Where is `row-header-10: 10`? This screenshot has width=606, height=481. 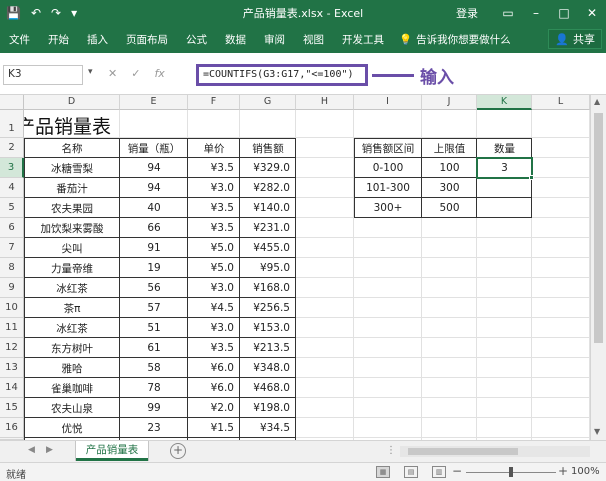
row-header-10: 10 is located at coordinates (12, 308).